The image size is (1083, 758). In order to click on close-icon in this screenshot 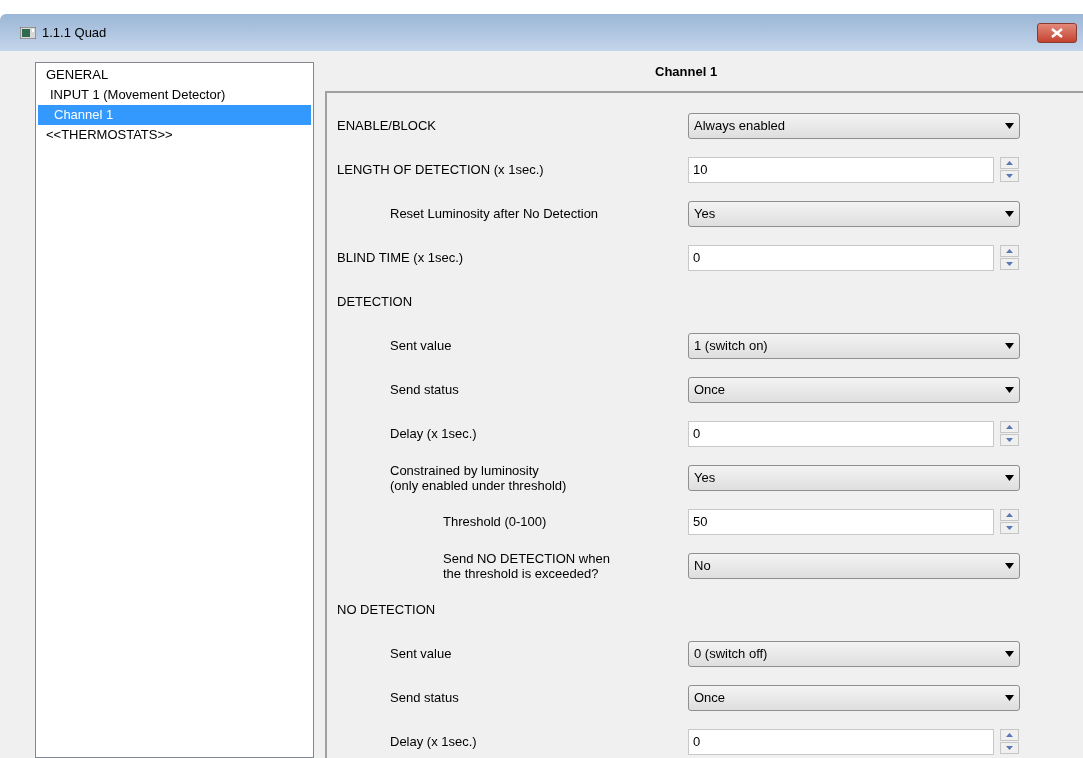, I will do `click(1057, 32)`.